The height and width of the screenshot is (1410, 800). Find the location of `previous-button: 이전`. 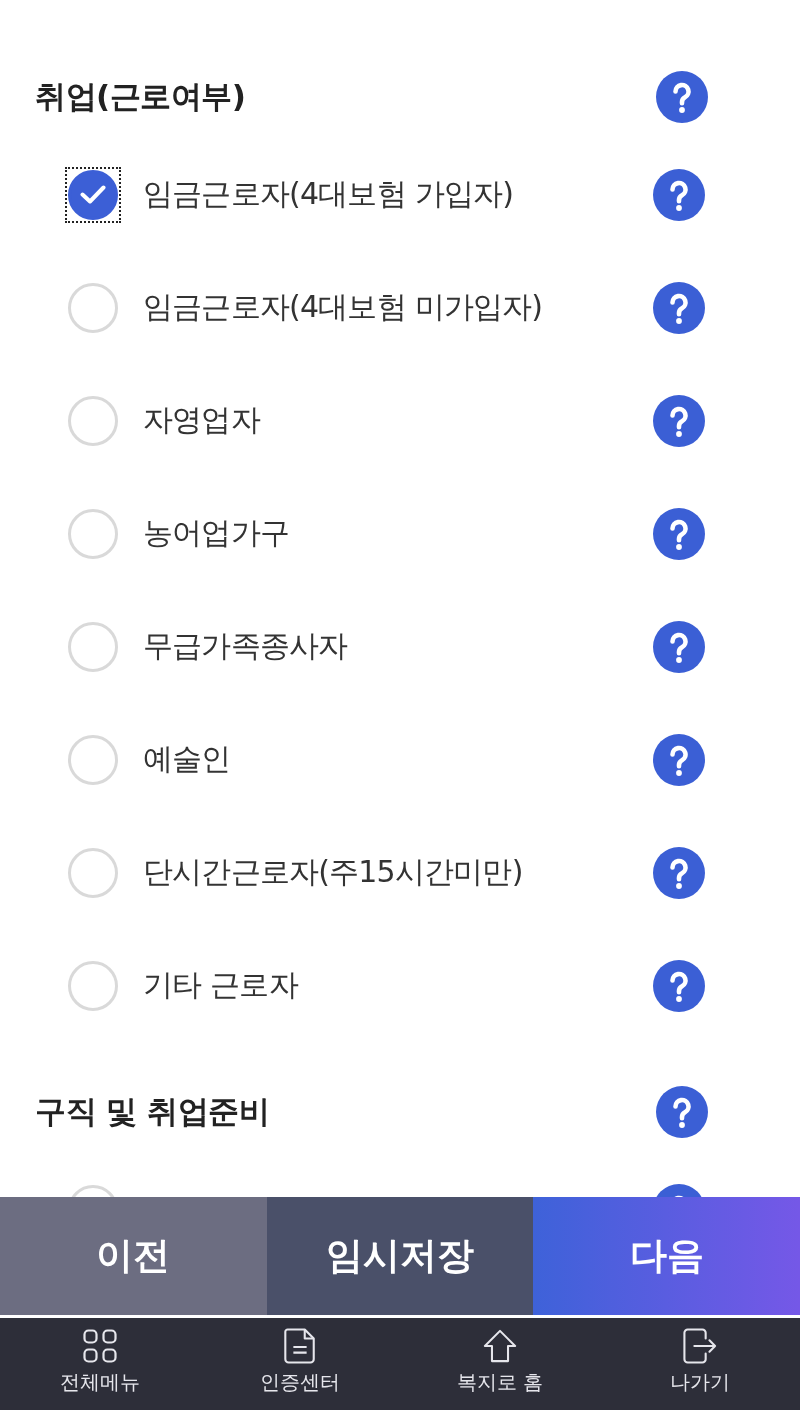

previous-button: 이전 is located at coordinates (133, 1256).